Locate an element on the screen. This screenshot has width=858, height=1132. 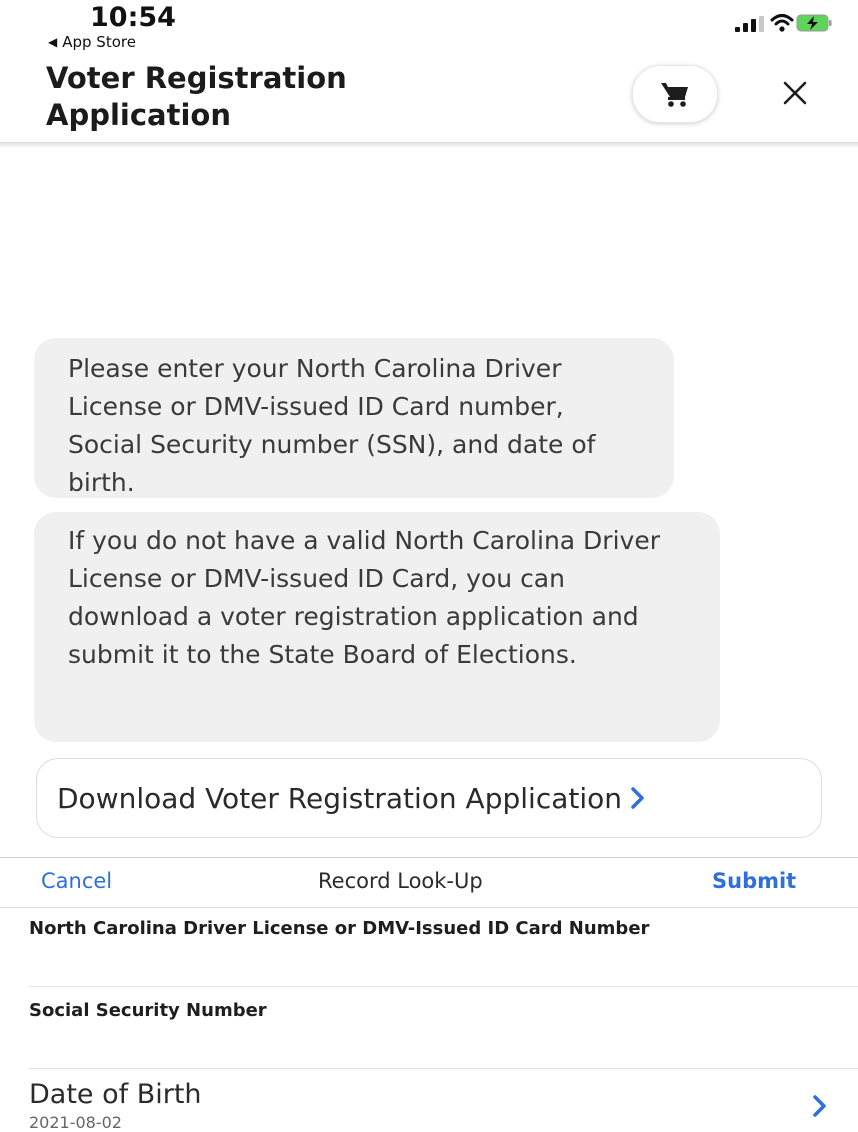
page-title: Voter Registration Application is located at coordinates (196, 96).